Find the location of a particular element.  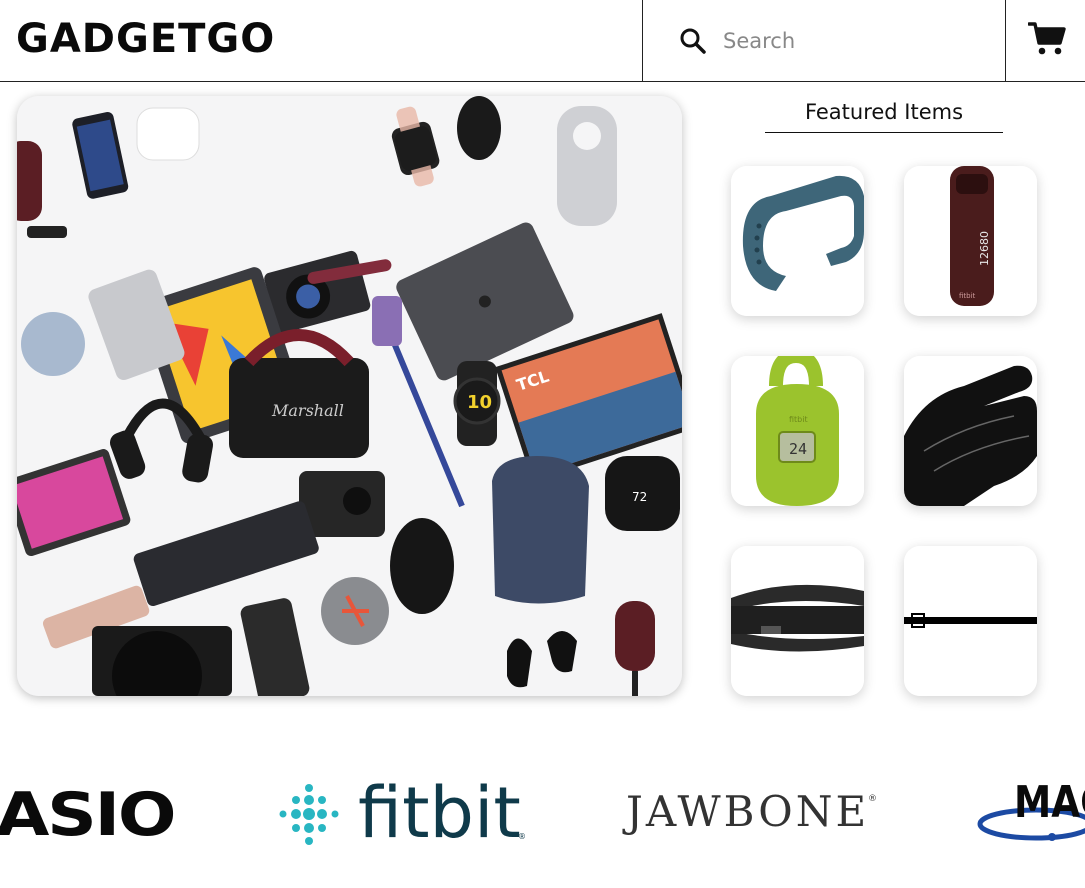

search-bar is located at coordinates (824, 41).